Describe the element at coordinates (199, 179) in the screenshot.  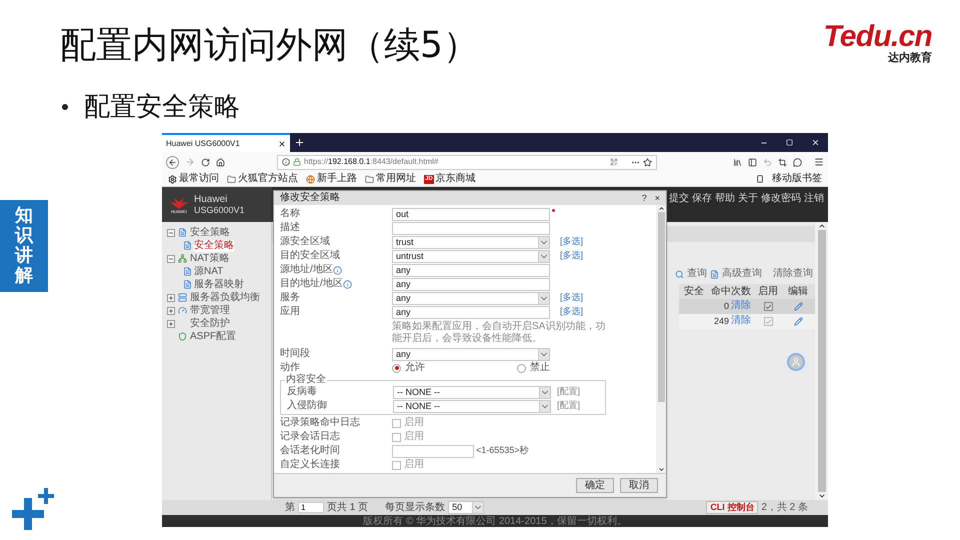
I see `bookmark-link: 最常访问` at that location.